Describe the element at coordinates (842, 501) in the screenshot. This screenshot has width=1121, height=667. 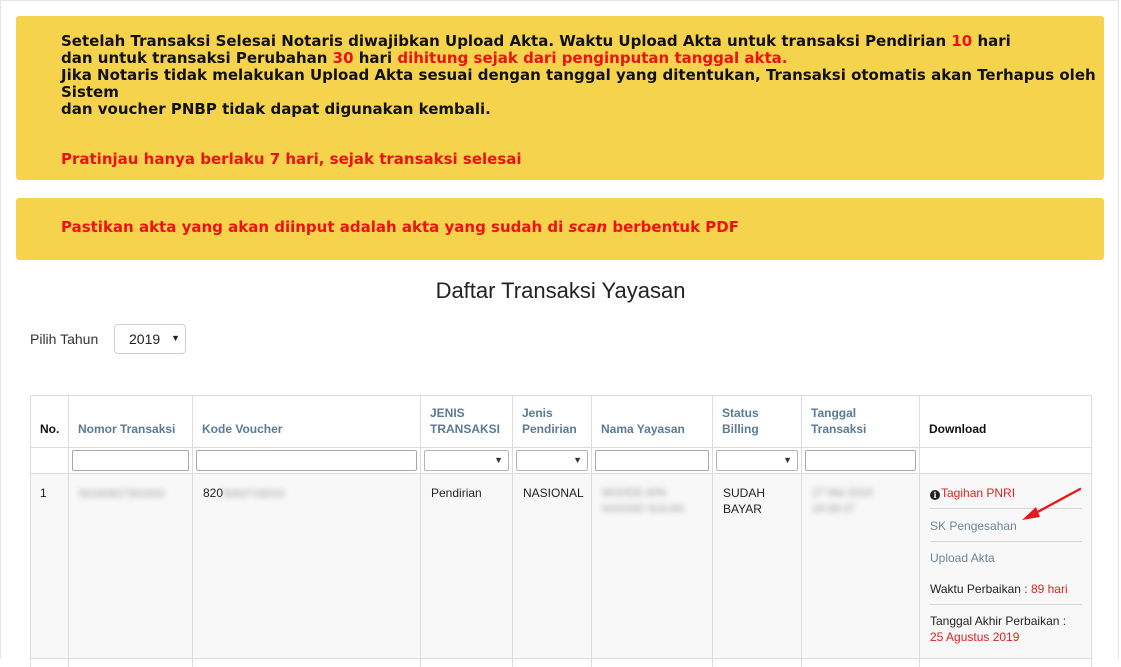
I see `blurred-value: 27 Mei 2019 16:38:37` at that location.